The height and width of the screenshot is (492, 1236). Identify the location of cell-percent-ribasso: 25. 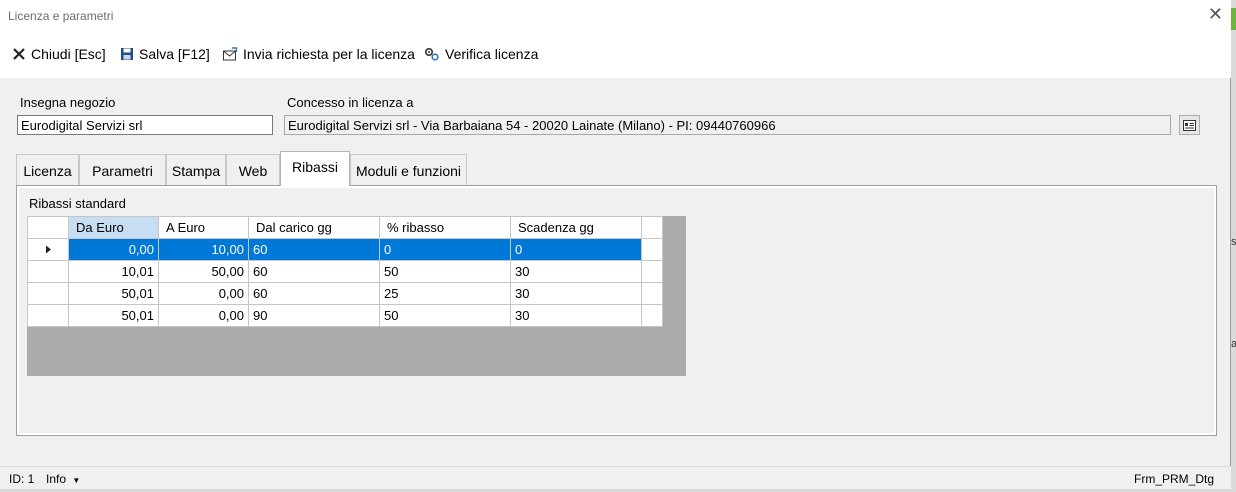
(445, 293).